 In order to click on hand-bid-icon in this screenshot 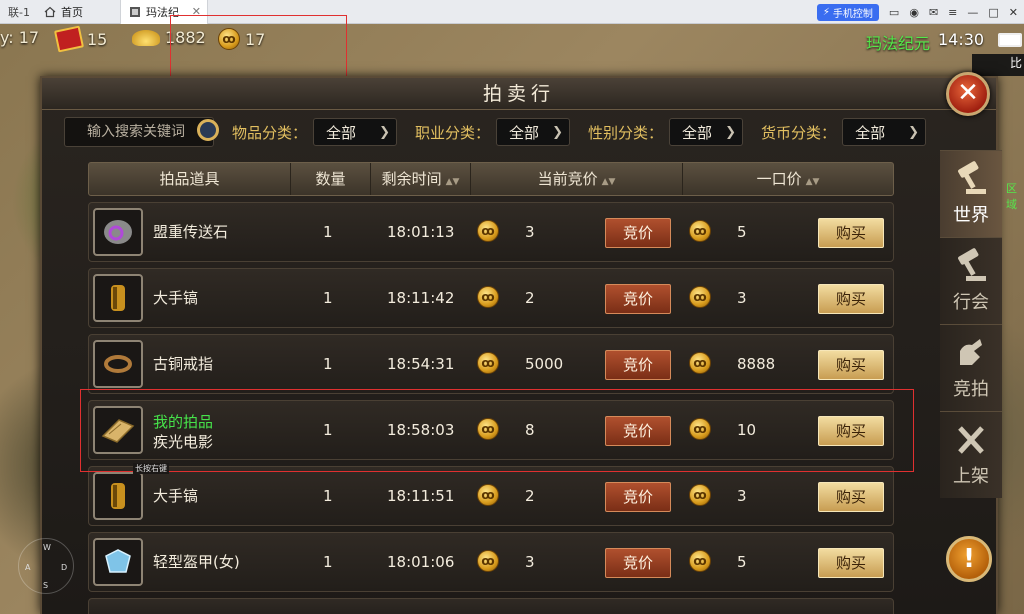, I will do `click(971, 352)`.